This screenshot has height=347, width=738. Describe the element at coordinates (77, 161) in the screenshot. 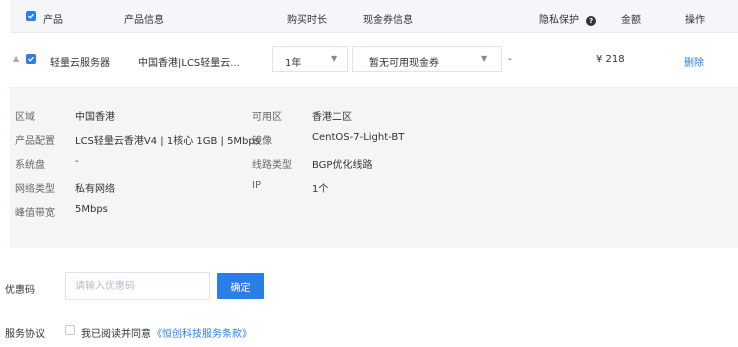

I see `disk-value: -` at that location.